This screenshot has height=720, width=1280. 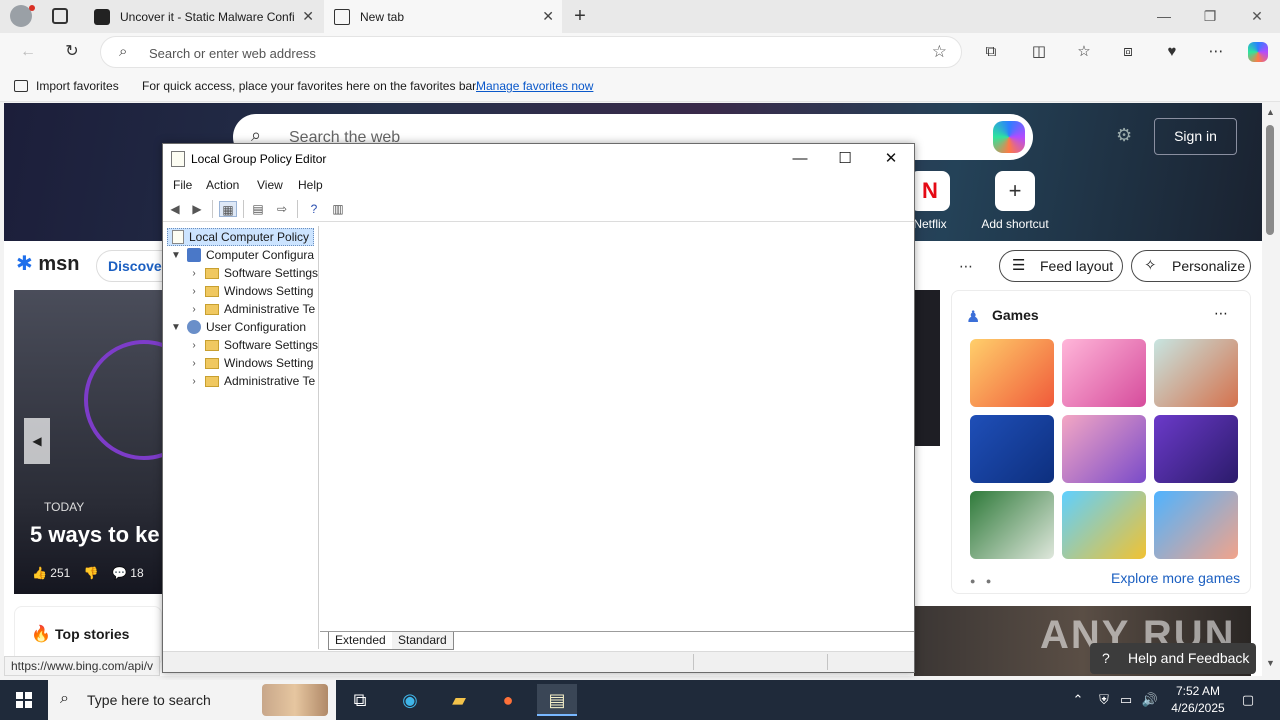 What do you see at coordinates (443, 16) in the screenshot?
I see `tab-new-tab: New tab ✕` at bounding box center [443, 16].